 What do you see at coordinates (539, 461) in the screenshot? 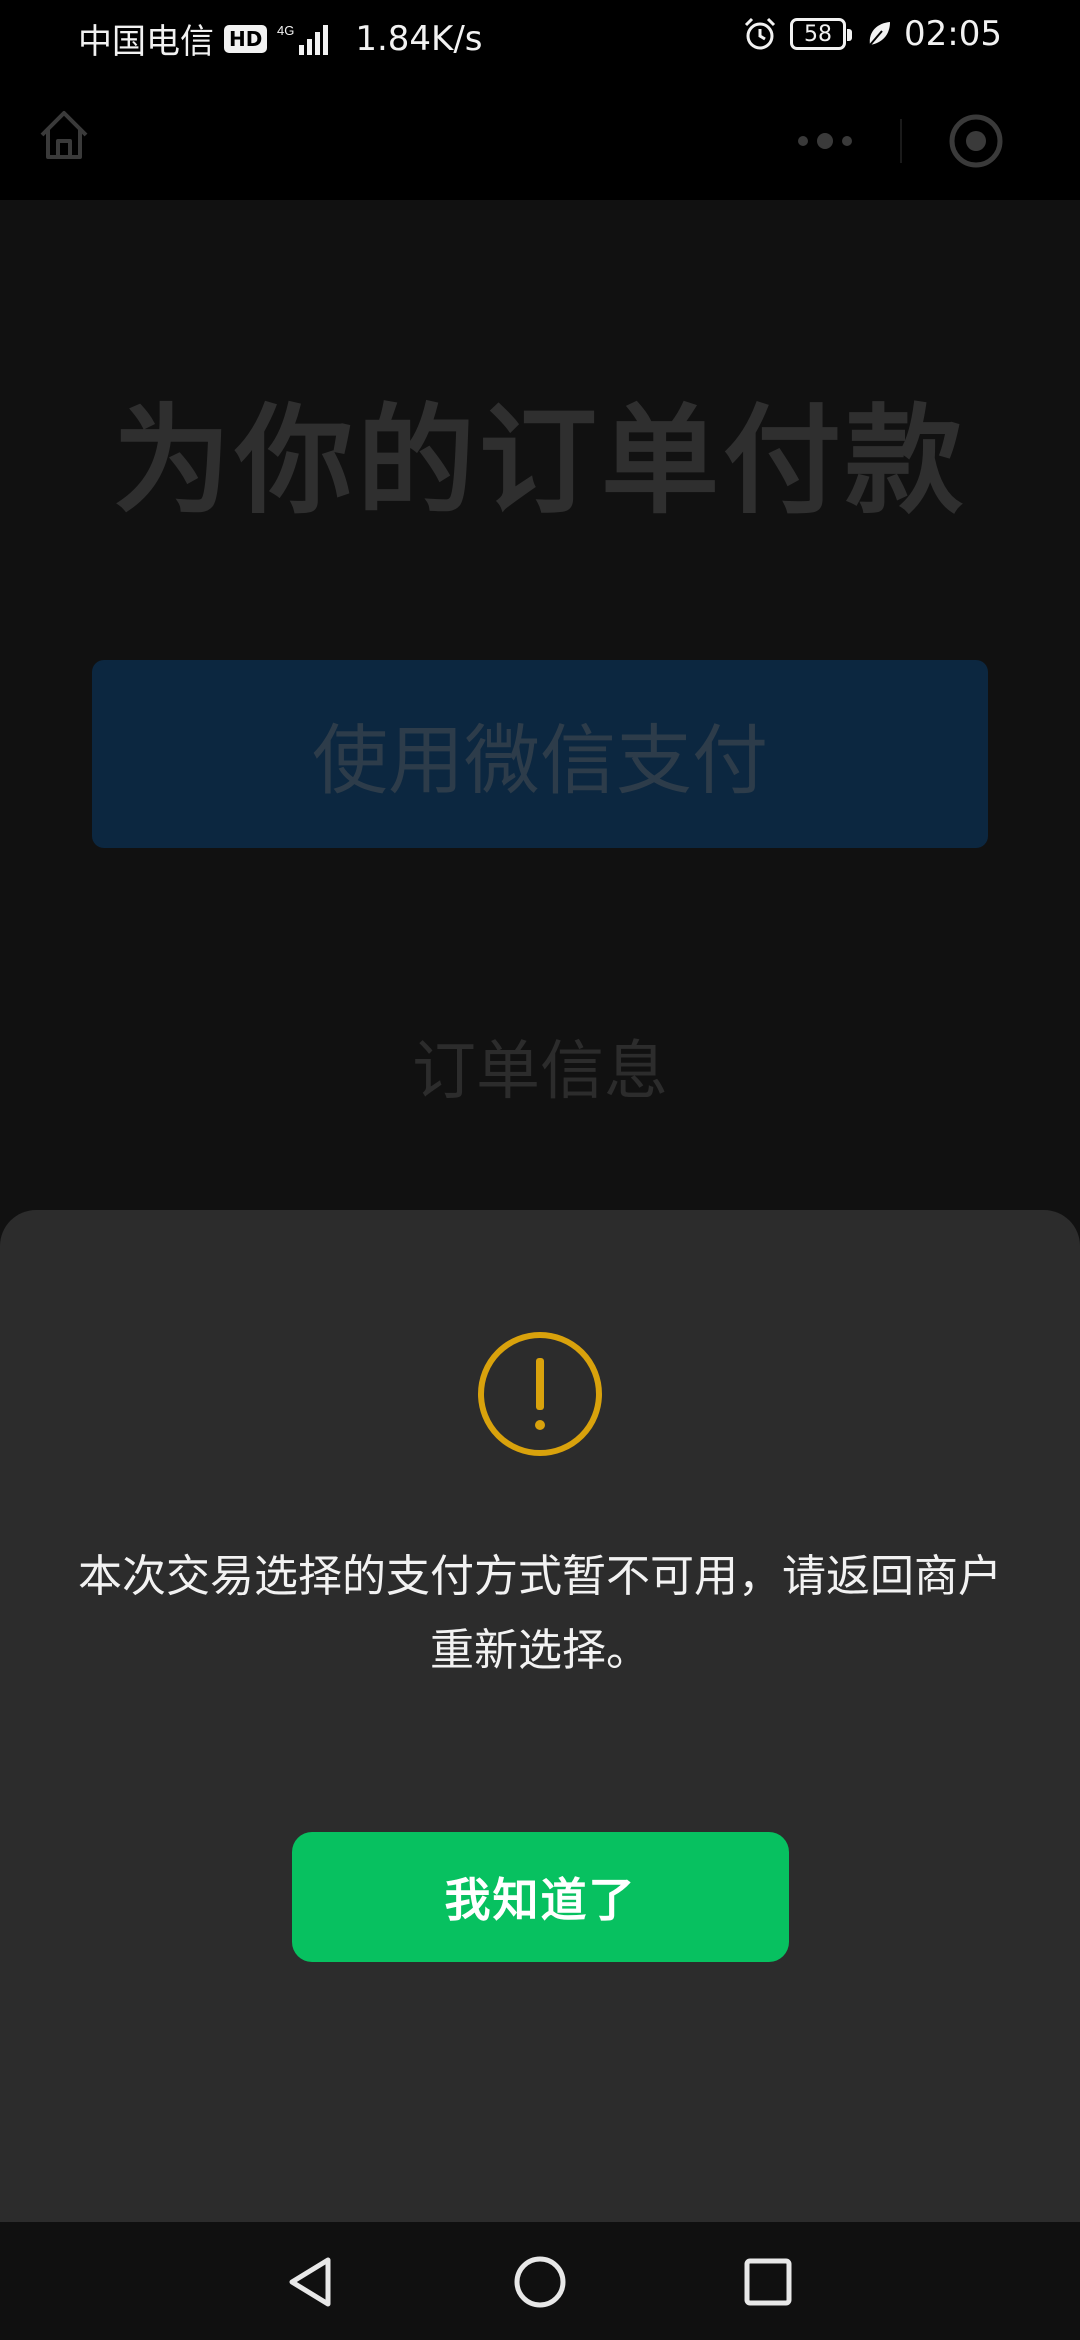
I see `page-title: 为你的订单付款` at bounding box center [539, 461].